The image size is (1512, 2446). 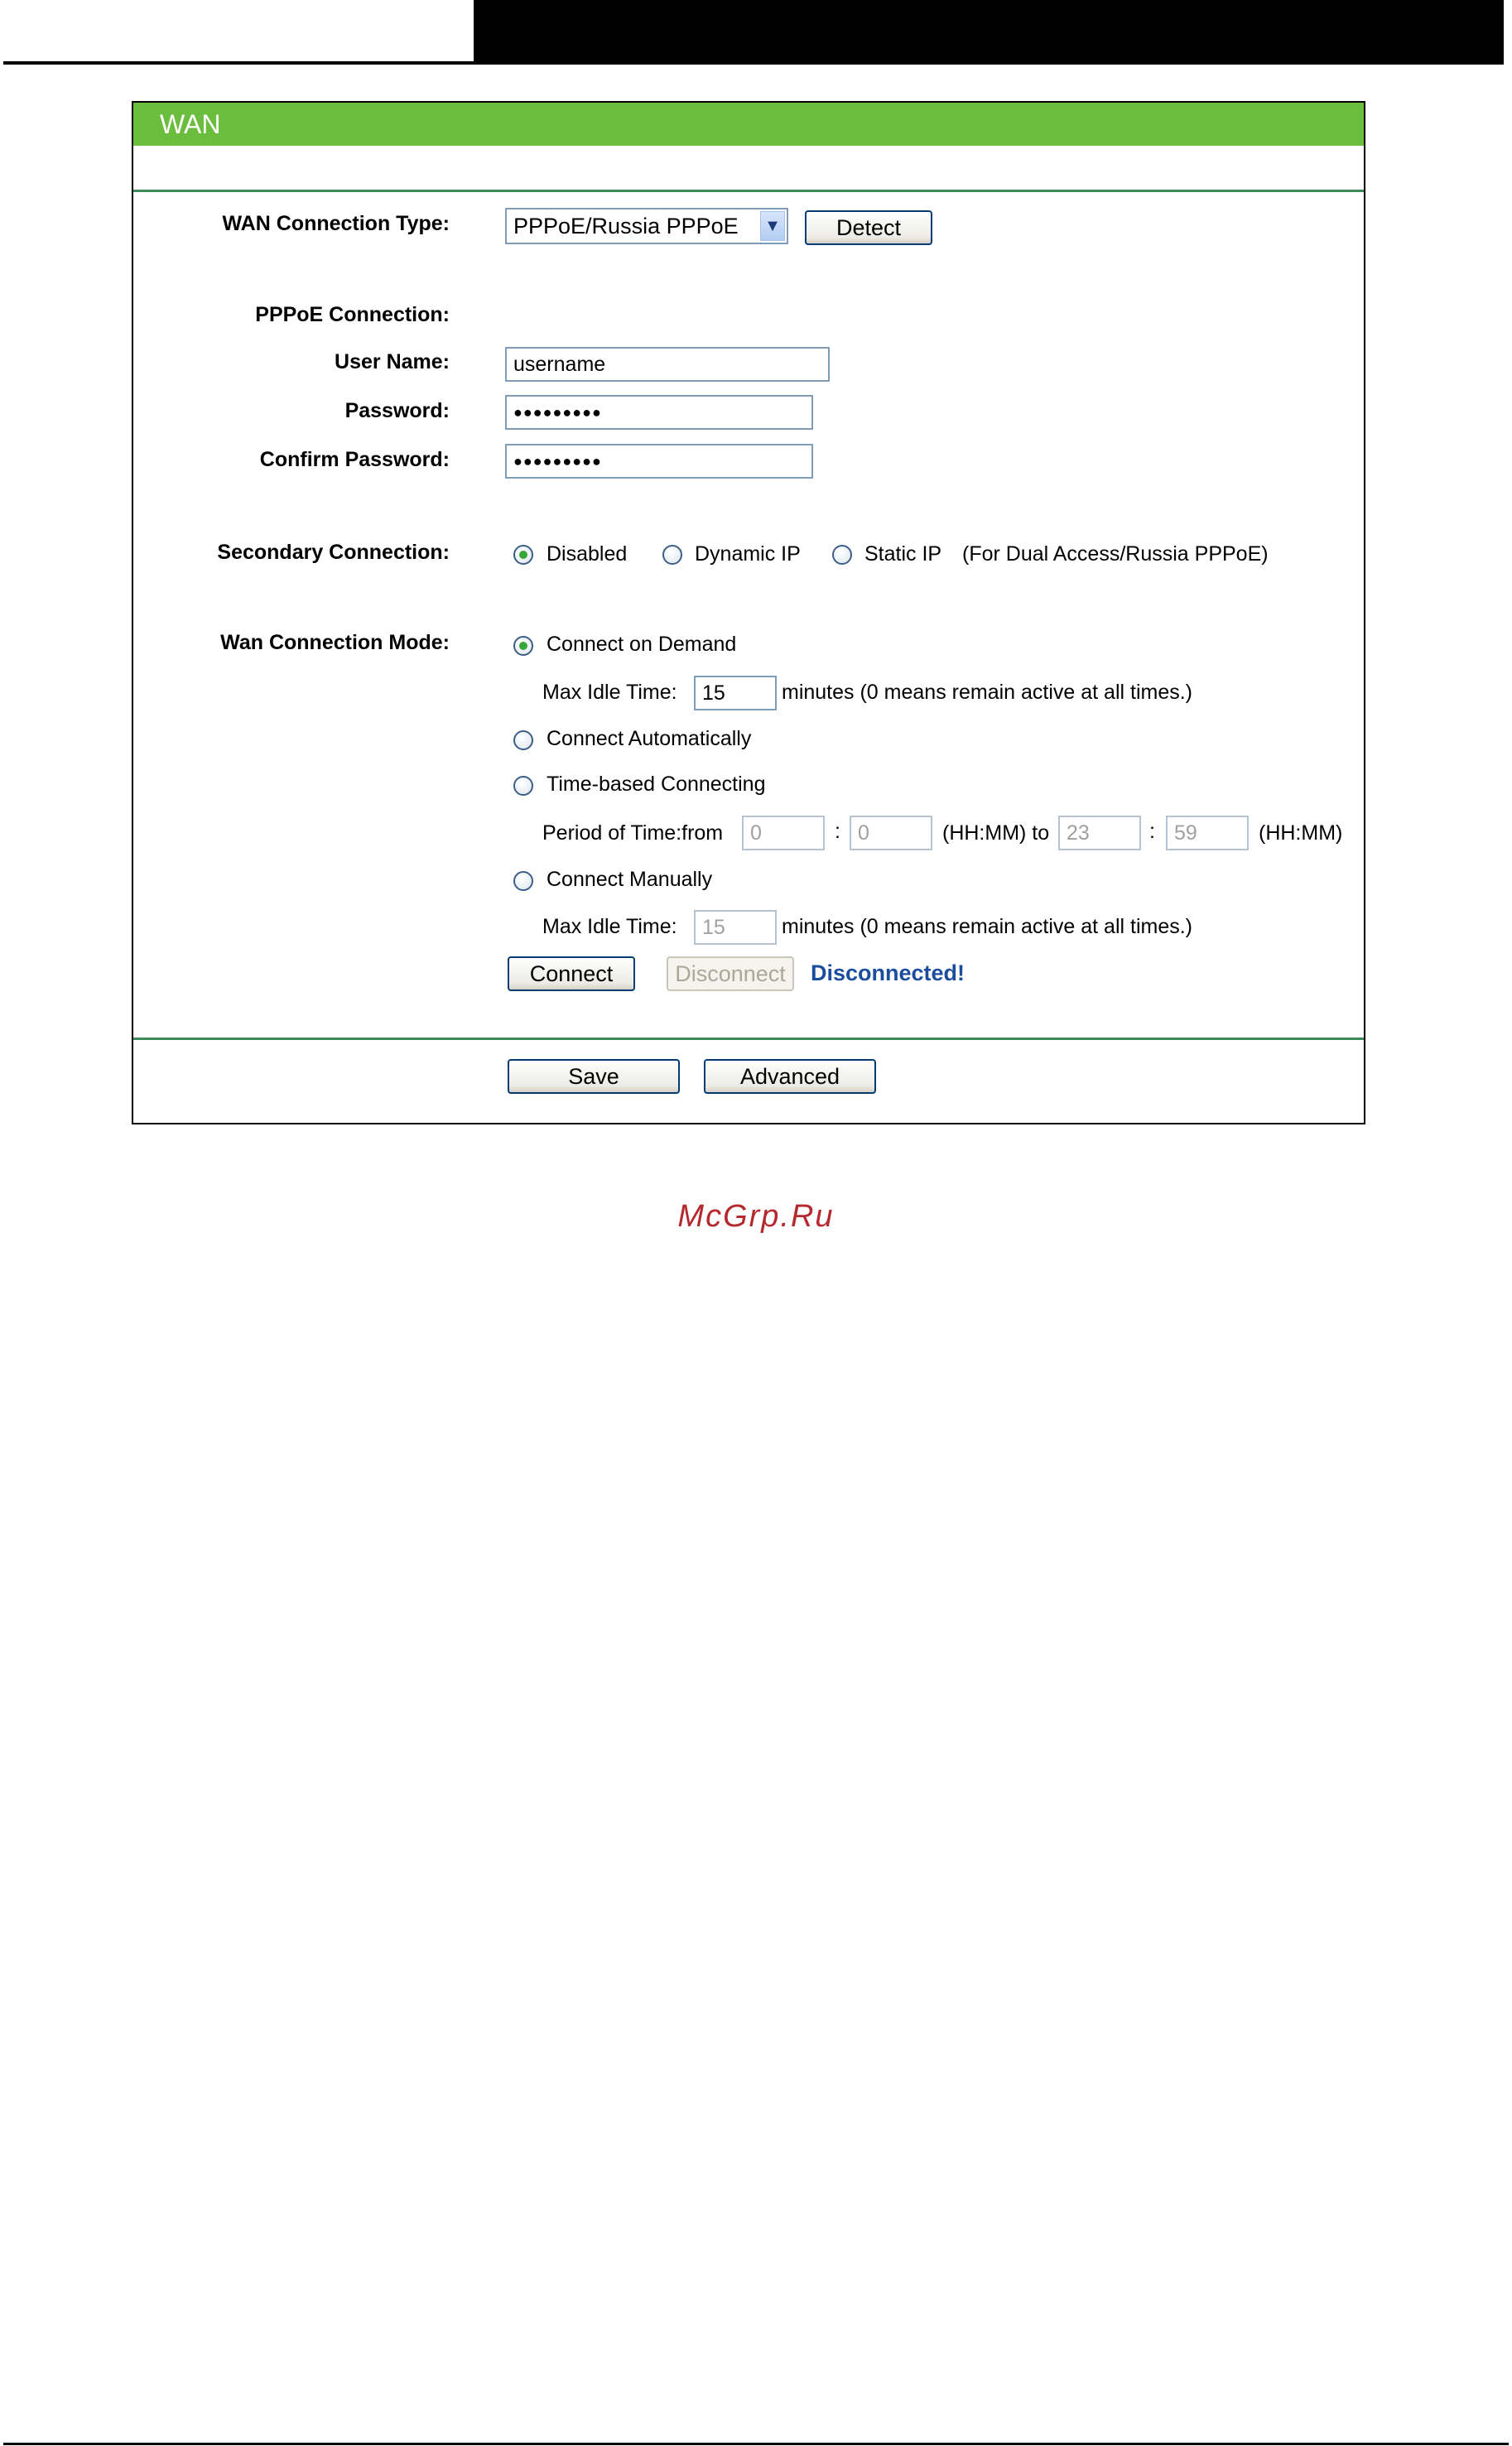 I want to click on mode-manual-label: Connect Manually, so click(x=630, y=879).